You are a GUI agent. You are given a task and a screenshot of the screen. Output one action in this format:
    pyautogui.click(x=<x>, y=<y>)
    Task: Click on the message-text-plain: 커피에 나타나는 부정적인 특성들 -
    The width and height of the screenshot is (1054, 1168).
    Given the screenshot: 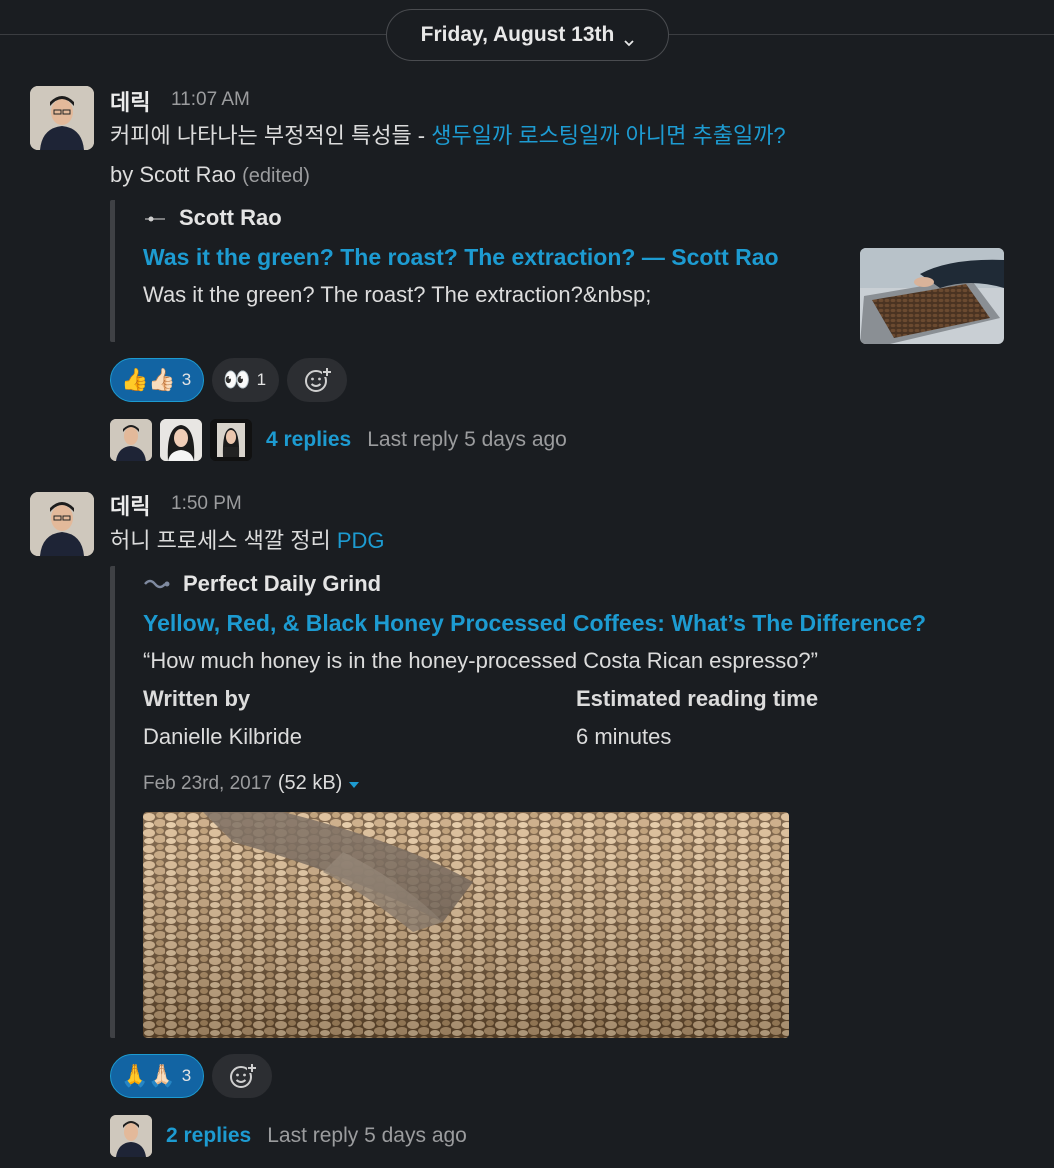 What is the action you would take?
    pyautogui.click(x=271, y=135)
    